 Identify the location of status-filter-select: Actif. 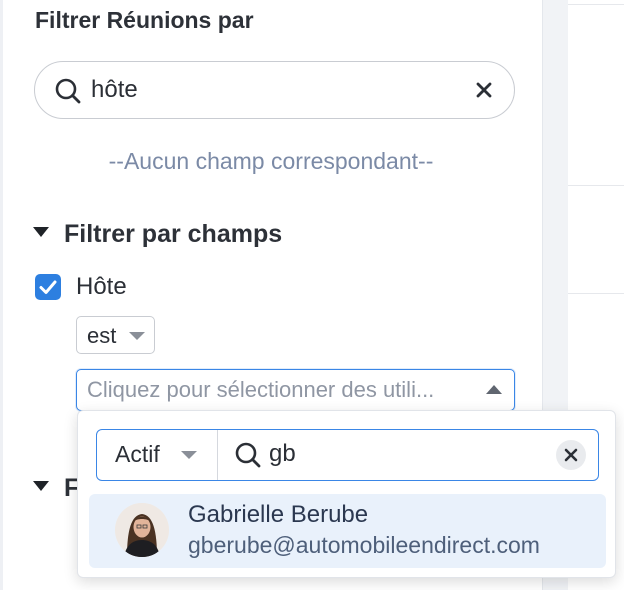
(157, 455).